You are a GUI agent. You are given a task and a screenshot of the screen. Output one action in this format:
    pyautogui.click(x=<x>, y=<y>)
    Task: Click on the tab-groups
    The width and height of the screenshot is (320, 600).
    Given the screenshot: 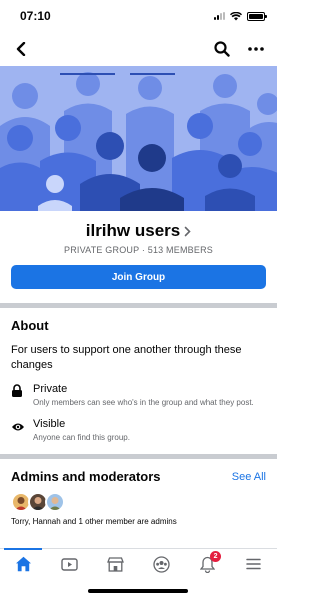 What is the action you would take?
    pyautogui.click(x=162, y=564)
    